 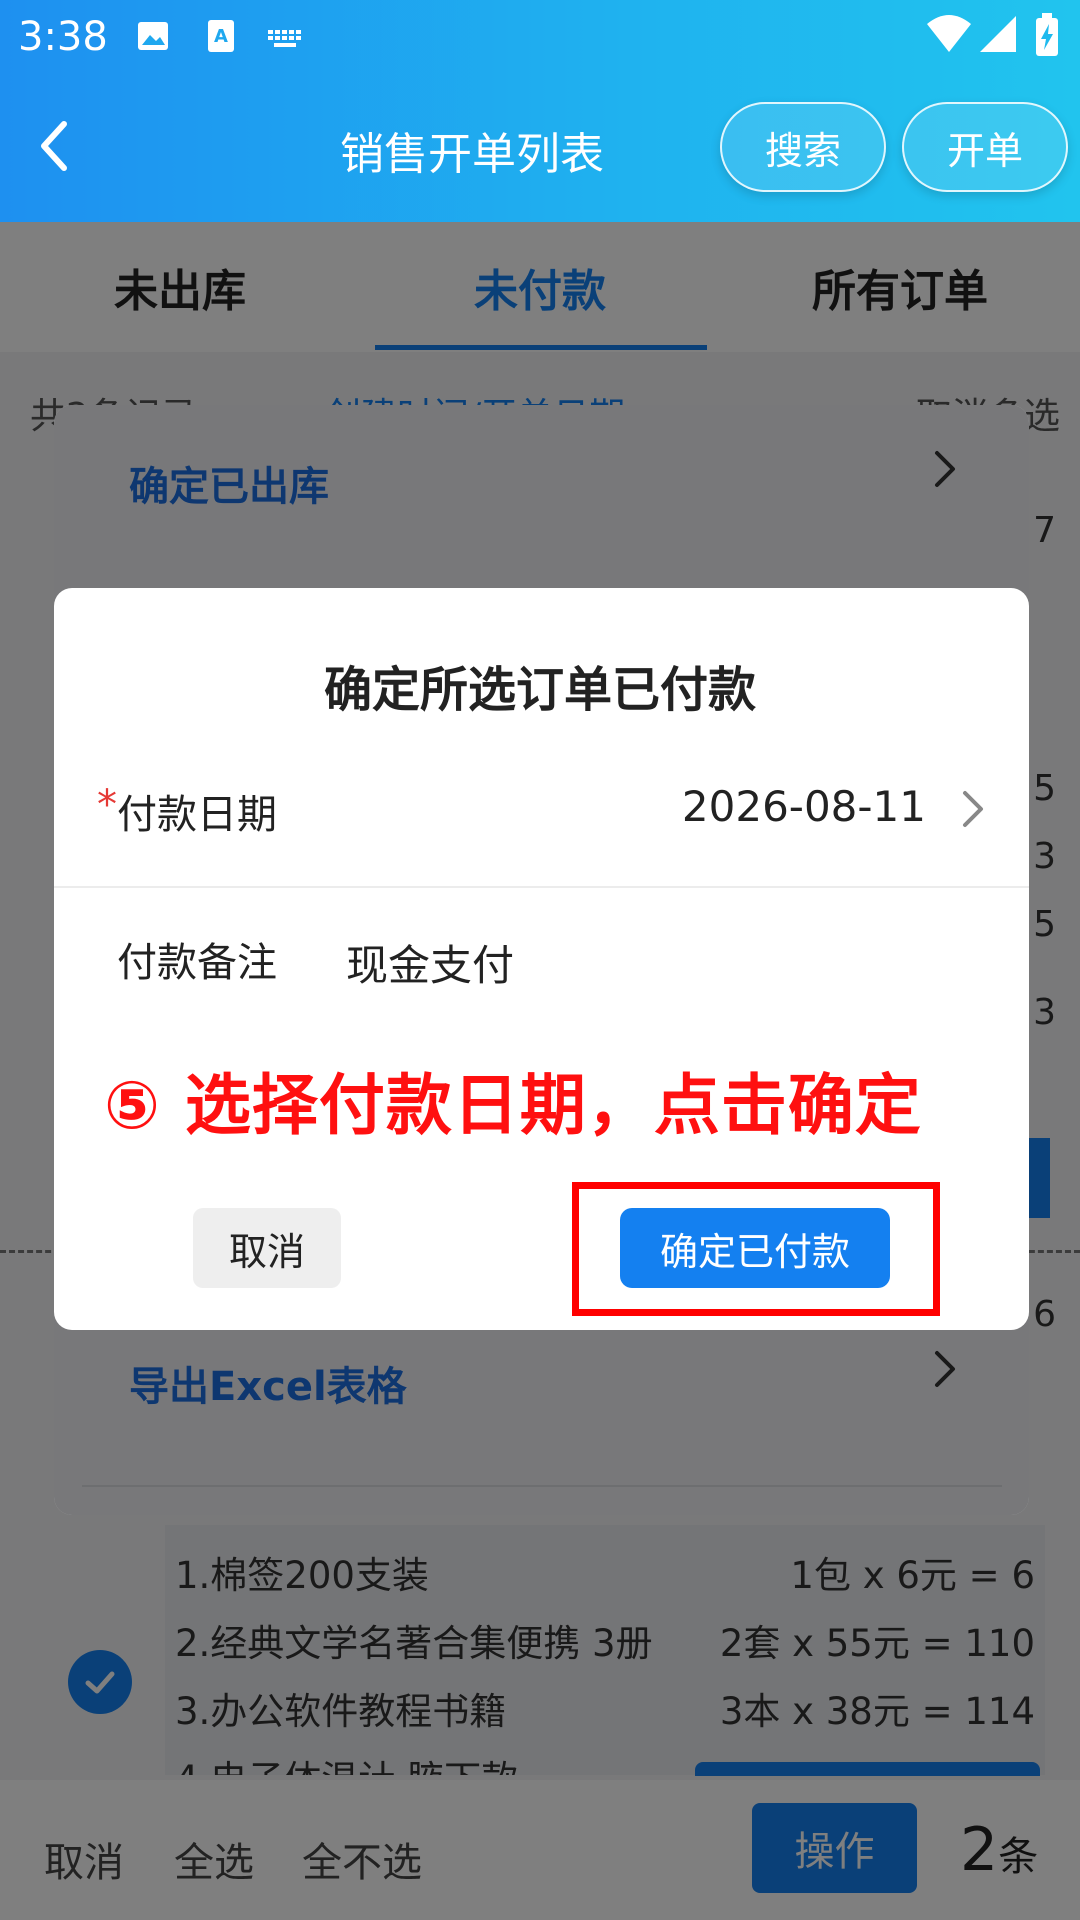 What do you see at coordinates (1047, 34) in the screenshot?
I see `battery-icon` at bounding box center [1047, 34].